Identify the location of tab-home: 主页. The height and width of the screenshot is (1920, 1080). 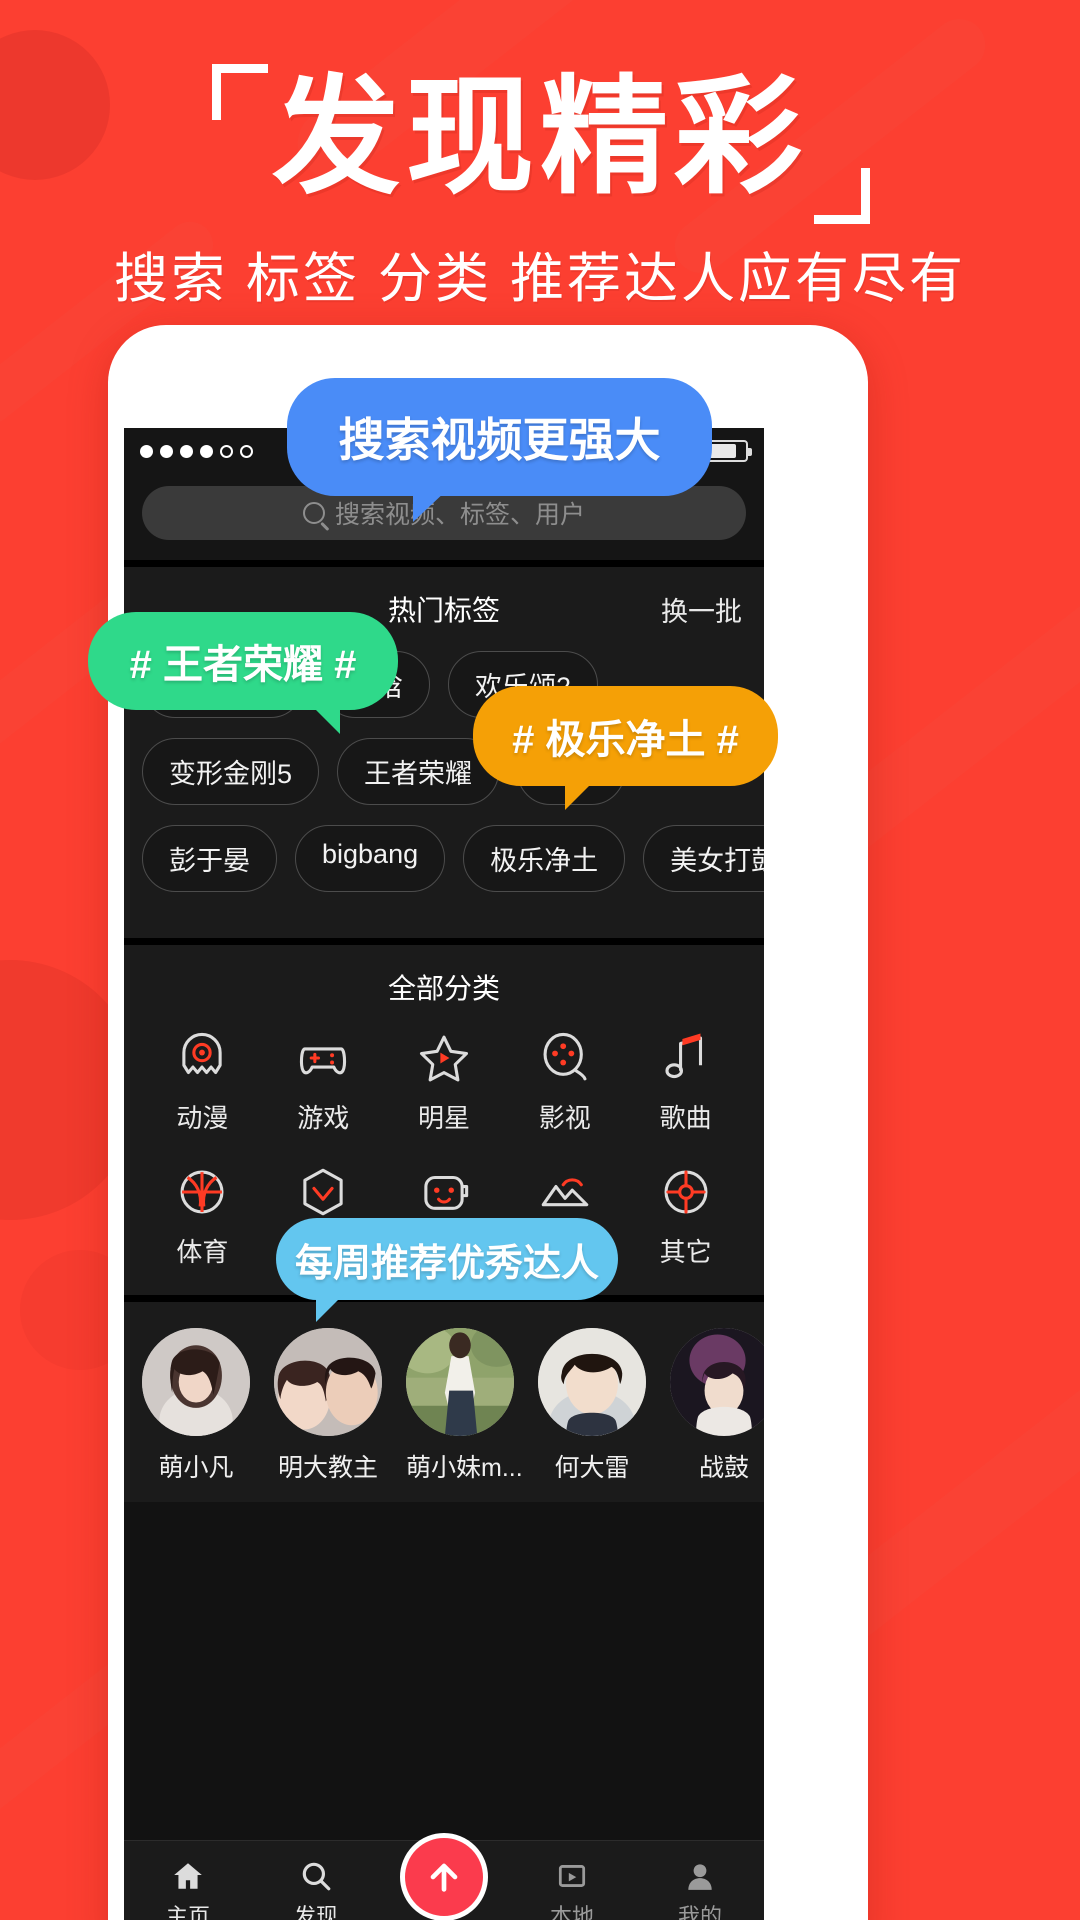
(188, 1889).